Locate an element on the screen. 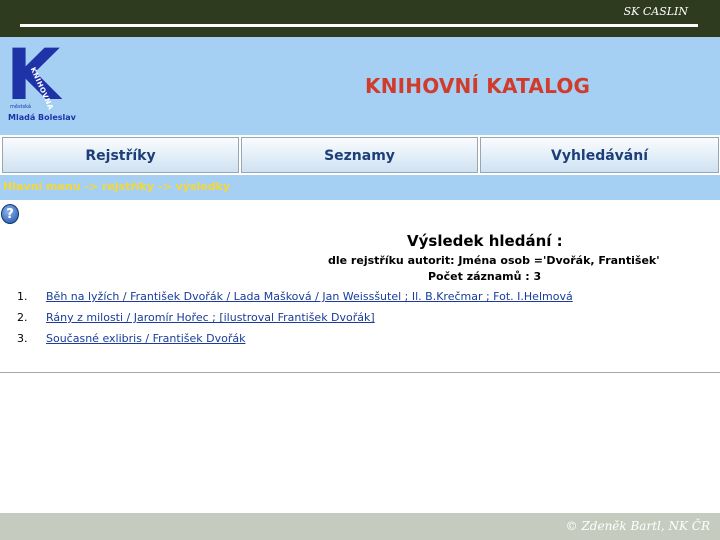 The image size is (720, 540). result-number: 1. is located at coordinates (22, 296).